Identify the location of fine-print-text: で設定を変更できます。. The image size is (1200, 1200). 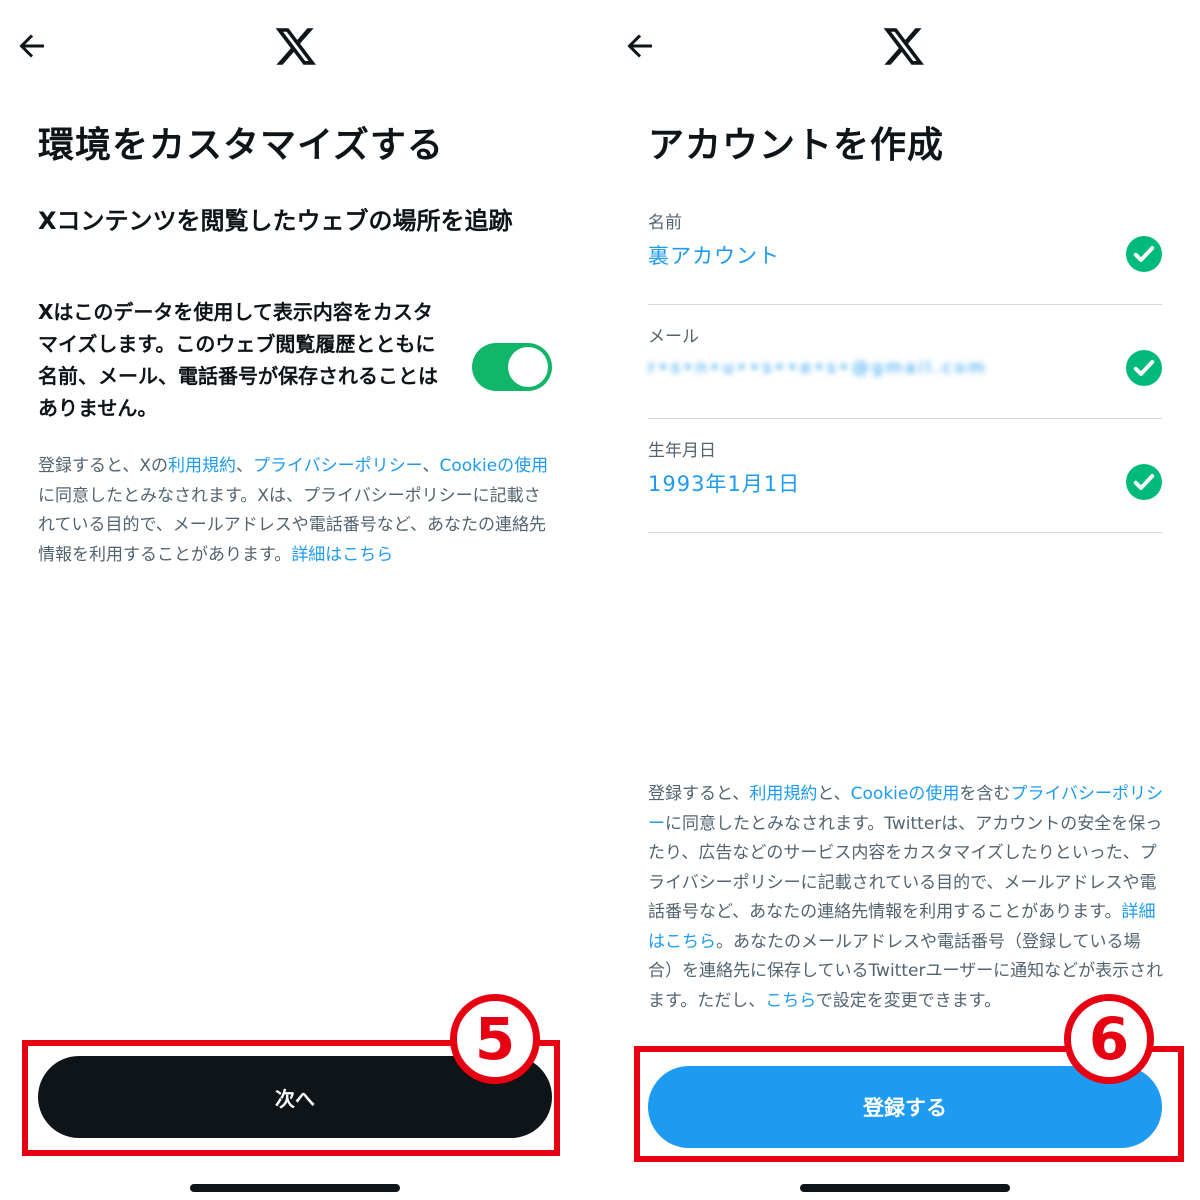
(908, 1000).